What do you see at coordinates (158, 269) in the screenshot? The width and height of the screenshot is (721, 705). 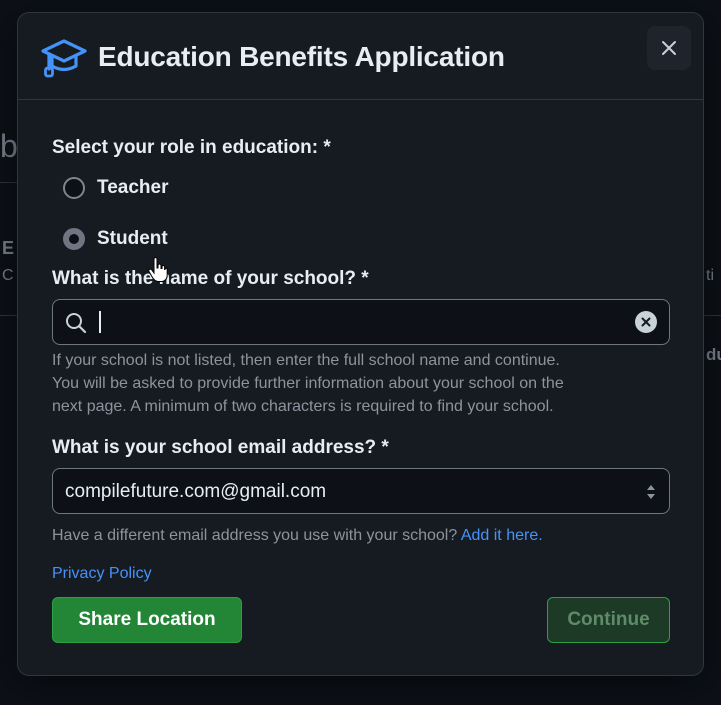 I see `hand-cursor-icon` at bounding box center [158, 269].